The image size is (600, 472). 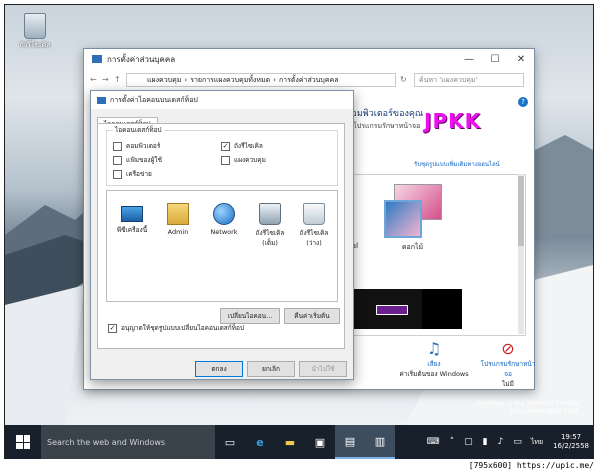 I want to click on brand-watermark: JPKK, so click(x=453, y=121).